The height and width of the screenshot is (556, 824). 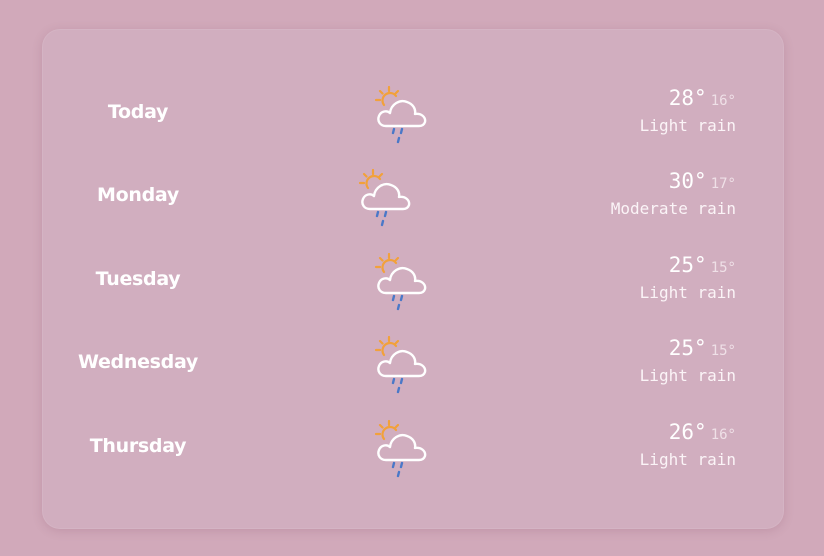 I want to click on day-label: Tuesday, so click(x=138, y=279).